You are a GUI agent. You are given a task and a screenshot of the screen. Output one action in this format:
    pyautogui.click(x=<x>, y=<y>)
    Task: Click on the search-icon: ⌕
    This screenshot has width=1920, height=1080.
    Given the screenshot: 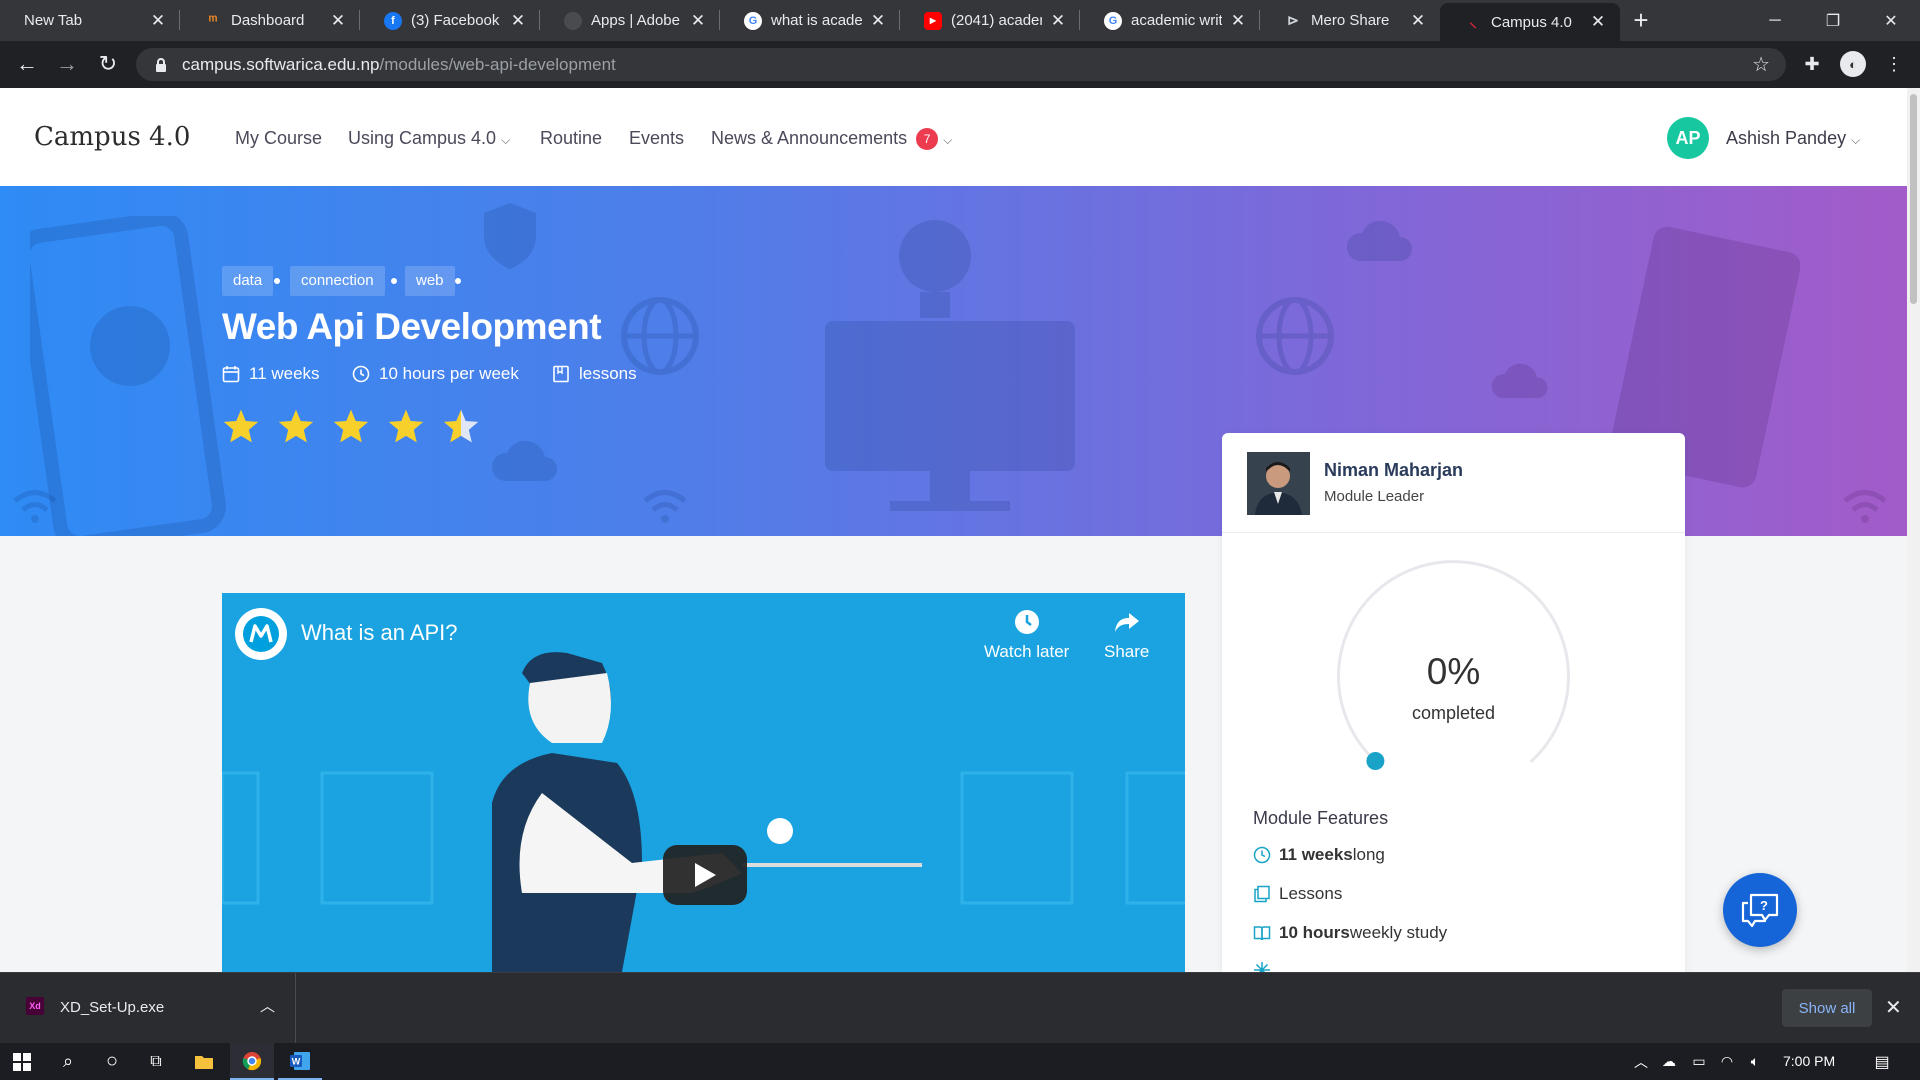 What is the action you would take?
    pyautogui.click(x=68, y=1061)
    